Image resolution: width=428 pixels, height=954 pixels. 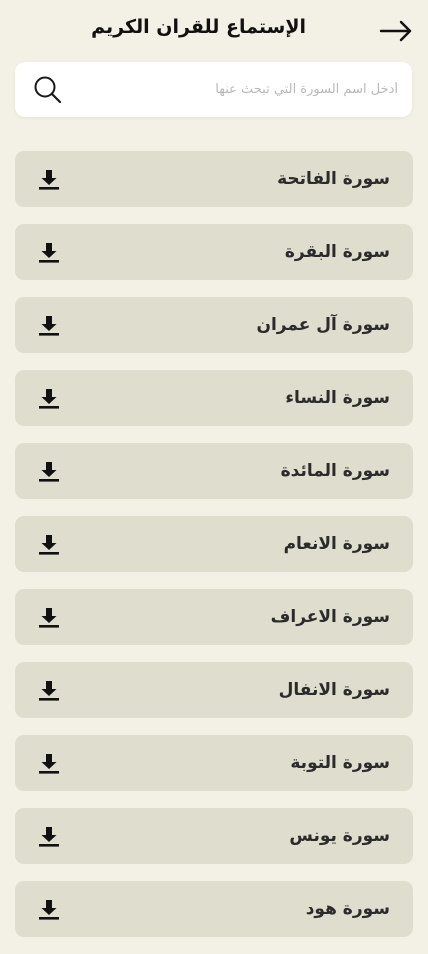 What do you see at coordinates (347, 909) in the screenshot?
I see `surah-name: سورة هود` at bounding box center [347, 909].